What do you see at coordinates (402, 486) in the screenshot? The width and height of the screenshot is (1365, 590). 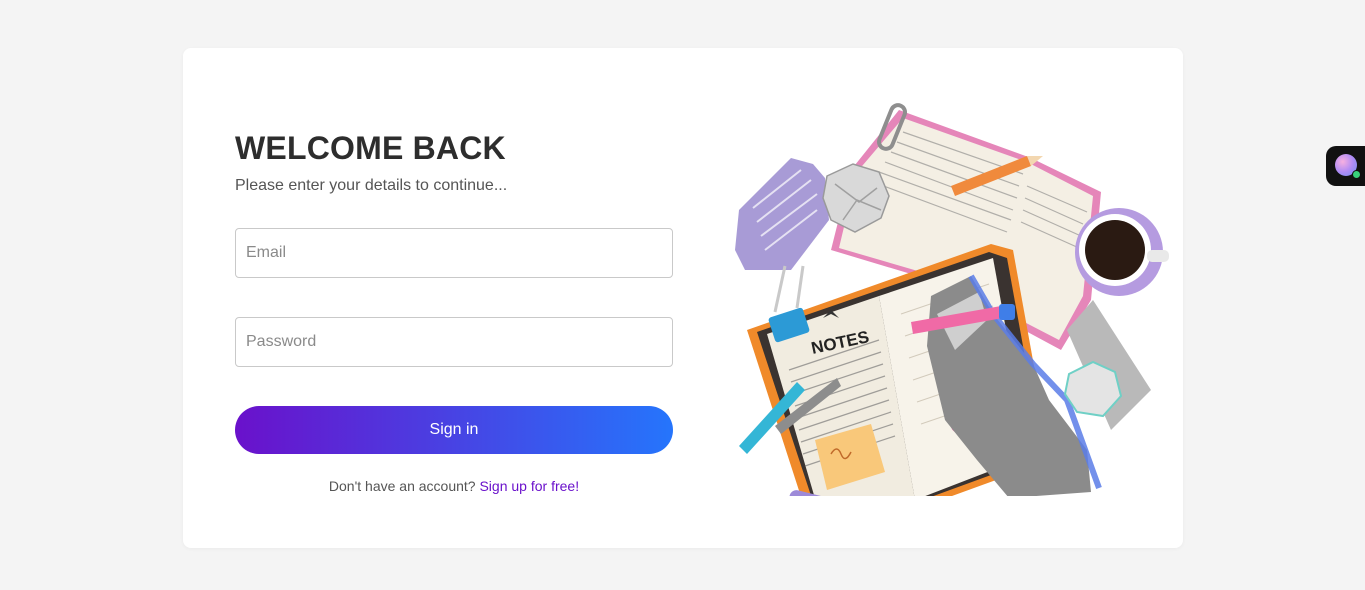 I see `signup-prompt-text: Don't have an account?` at bounding box center [402, 486].